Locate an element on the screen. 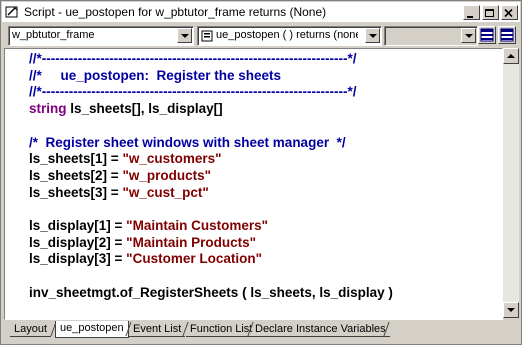 This screenshot has width=522, height=345. tab-function-list: Function List is located at coordinates (221, 329).